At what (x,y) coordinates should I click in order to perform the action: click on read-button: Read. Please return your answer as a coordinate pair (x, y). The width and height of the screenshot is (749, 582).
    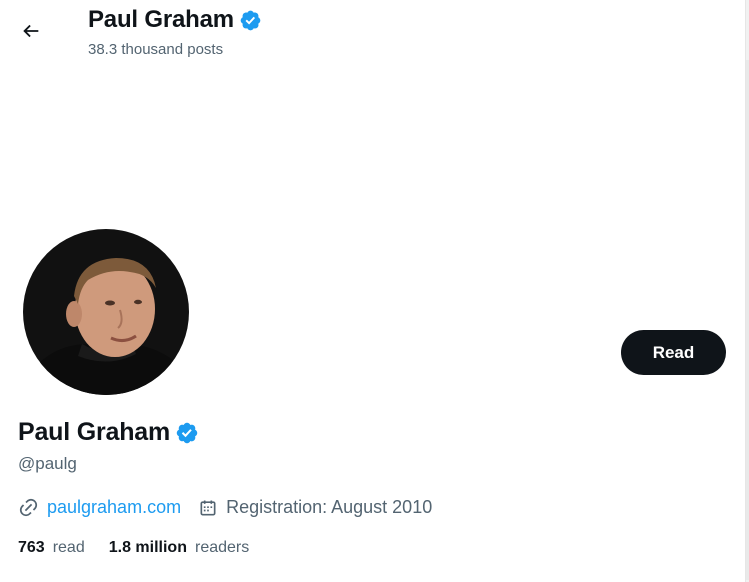
    Looking at the image, I should click on (673, 352).